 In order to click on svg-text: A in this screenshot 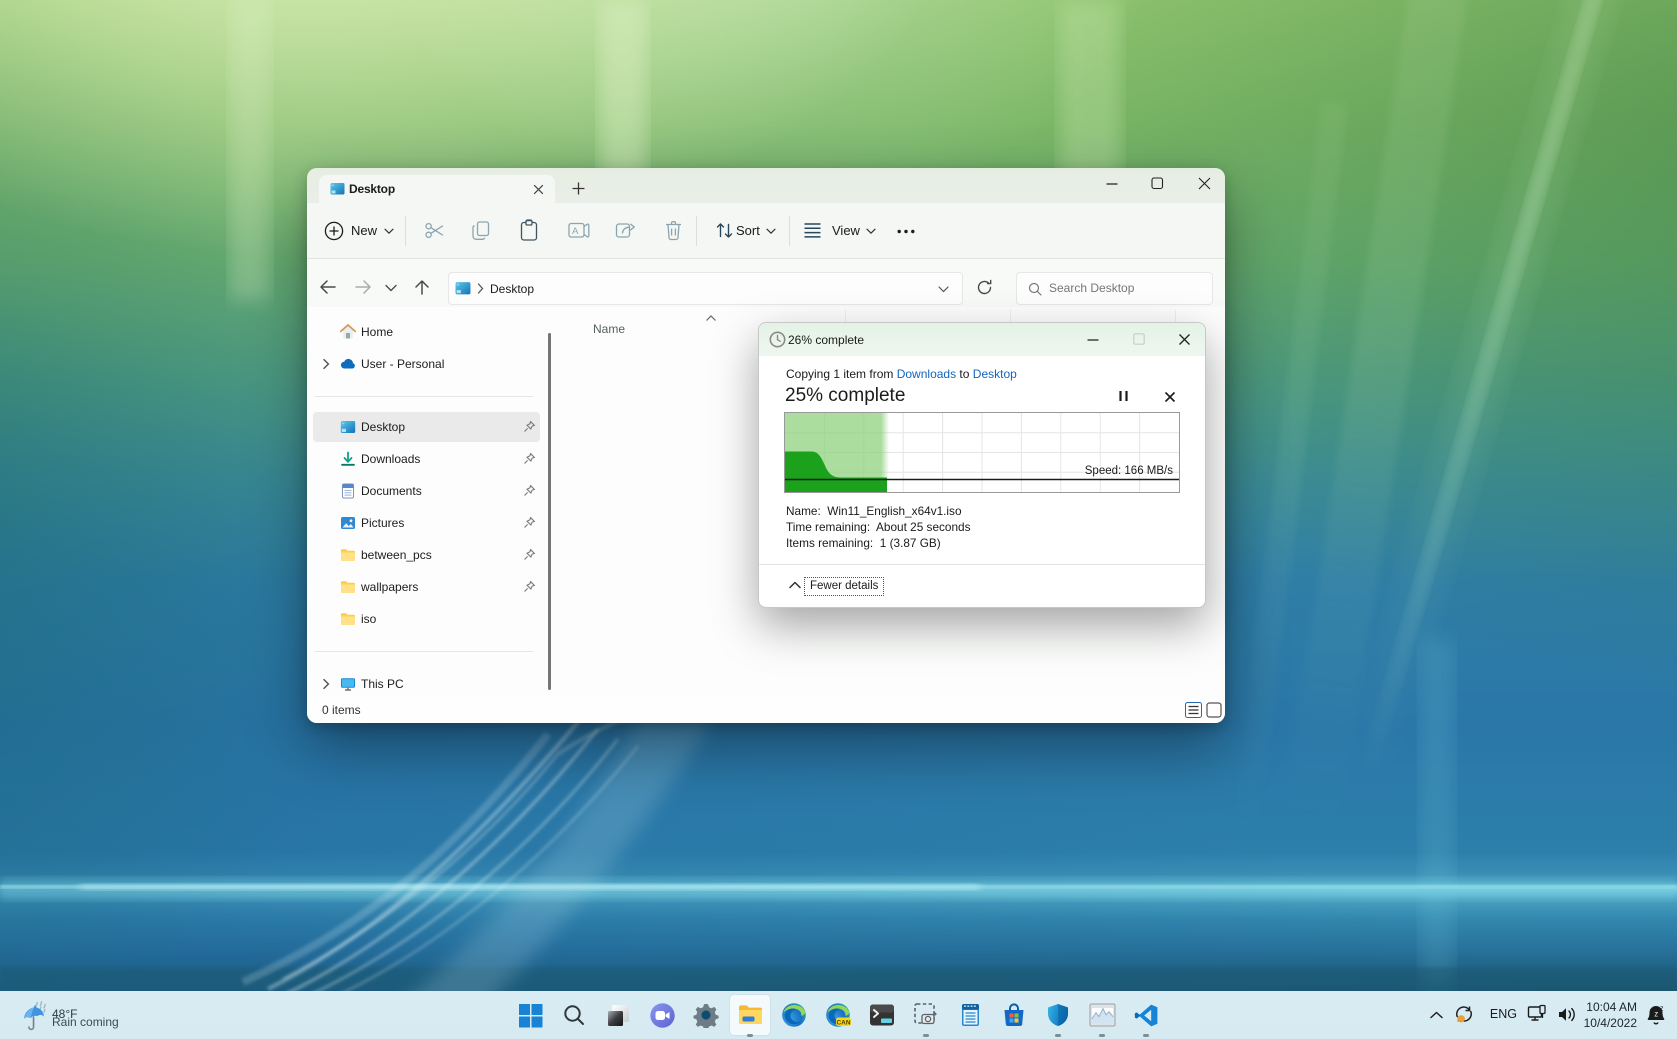, I will do `click(575, 231)`.